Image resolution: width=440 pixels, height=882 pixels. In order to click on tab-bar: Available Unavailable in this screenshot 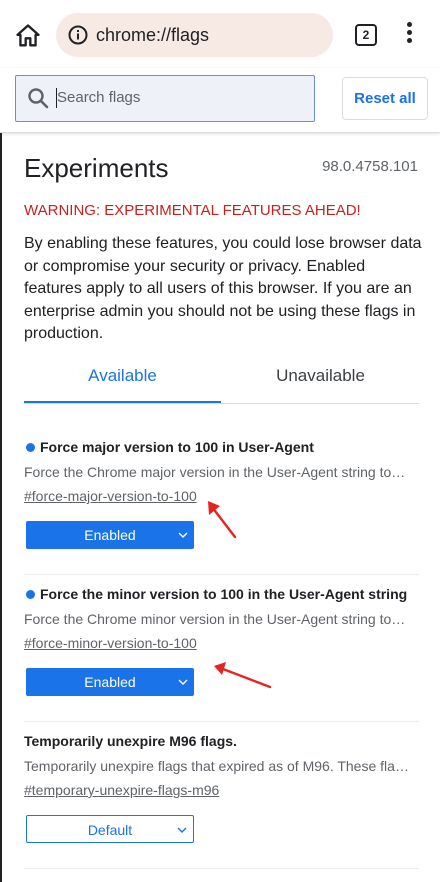, I will do `click(221, 377)`.